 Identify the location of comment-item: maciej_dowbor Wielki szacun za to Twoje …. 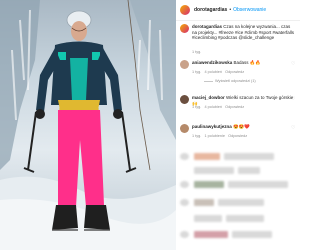
(238, 106).